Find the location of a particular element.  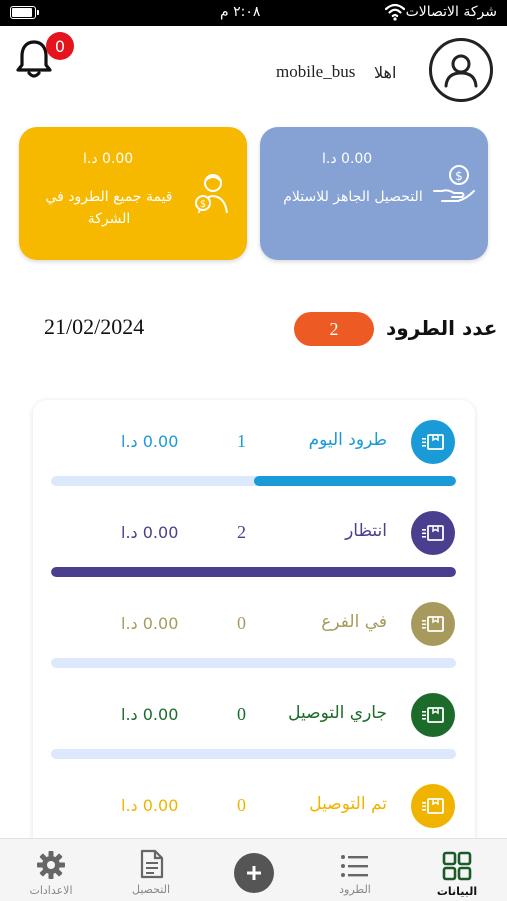

current-date: 21/02/2024 is located at coordinates (94, 326).